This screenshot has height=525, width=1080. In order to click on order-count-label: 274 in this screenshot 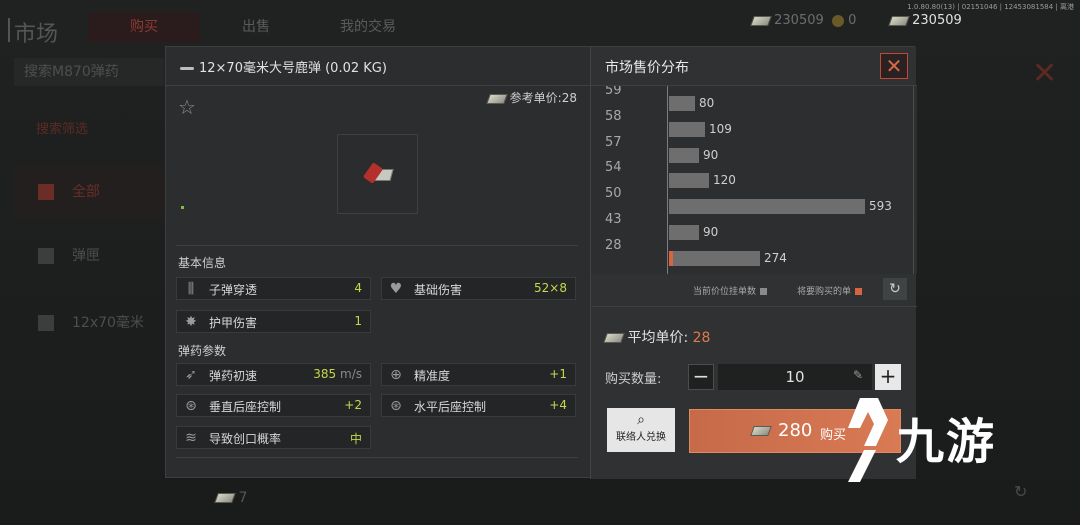, I will do `click(775, 257)`.